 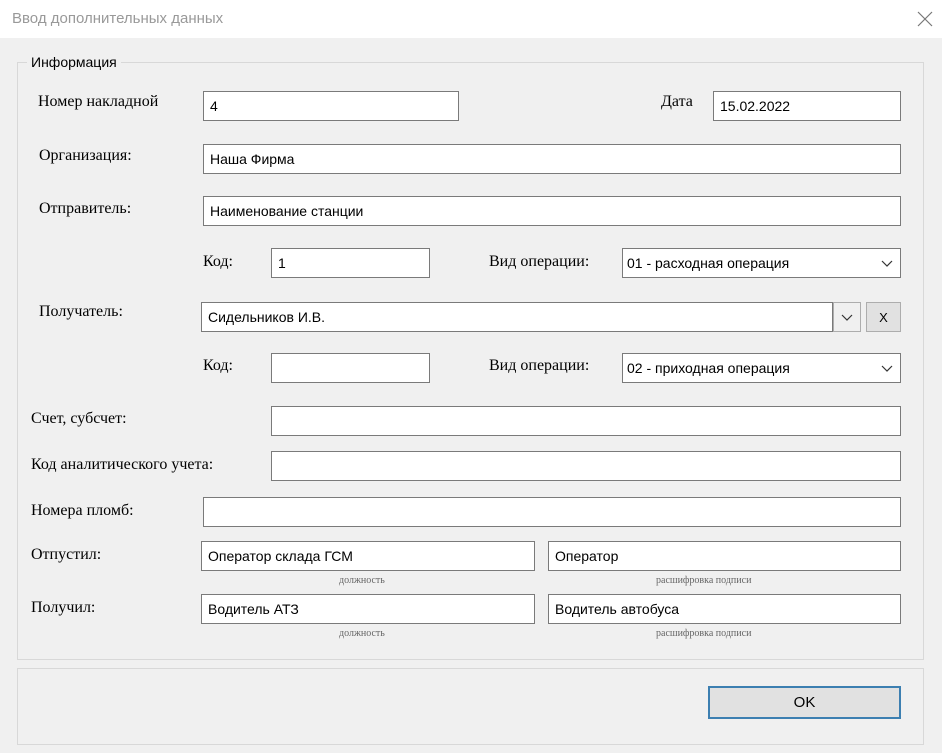 I want to click on recipient-input: Сидельников И.В., so click(x=517, y=317).